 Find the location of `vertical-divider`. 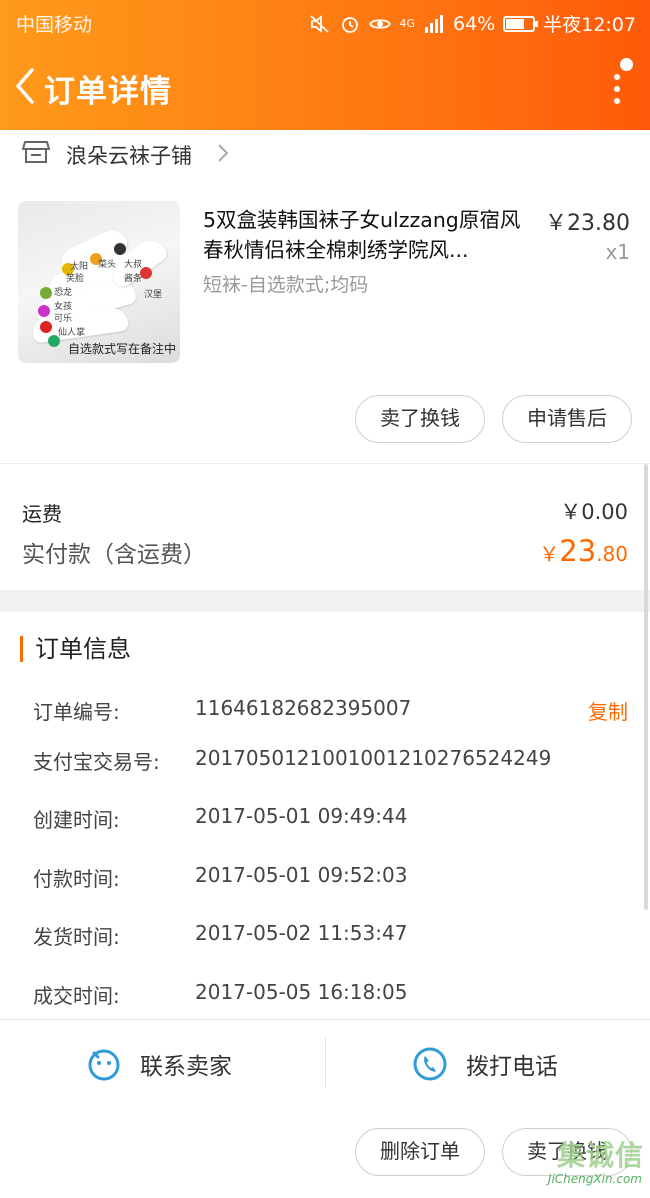

vertical-divider is located at coordinates (325, 1063).